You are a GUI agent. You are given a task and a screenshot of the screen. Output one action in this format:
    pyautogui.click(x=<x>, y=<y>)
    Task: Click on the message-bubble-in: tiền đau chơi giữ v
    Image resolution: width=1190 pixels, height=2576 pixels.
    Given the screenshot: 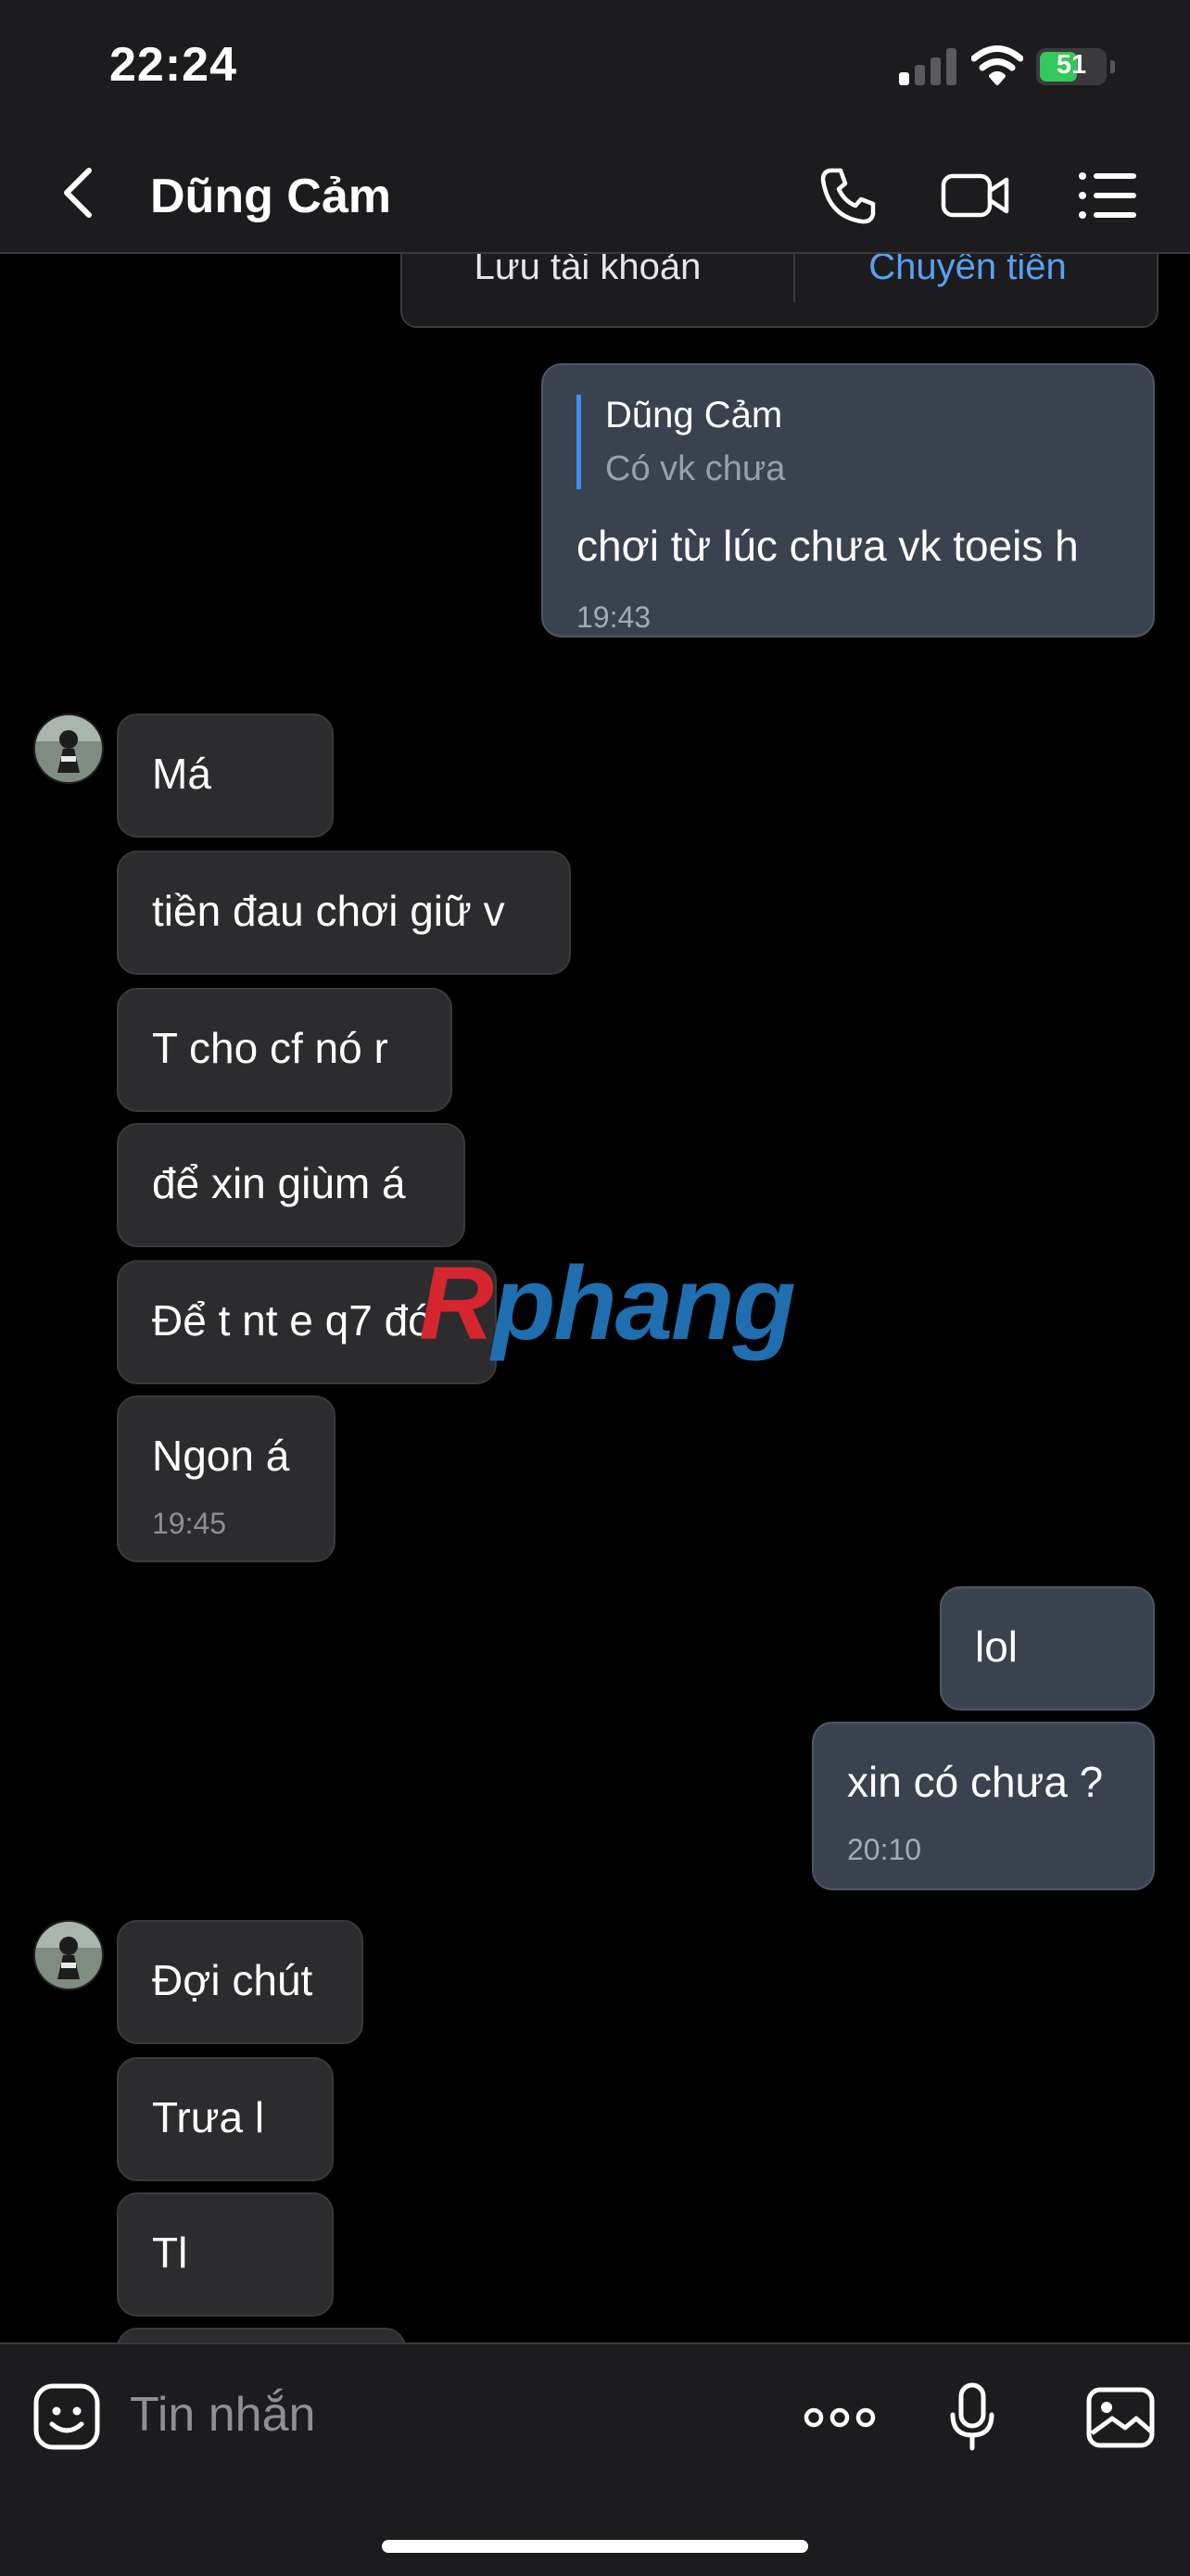 What is the action you would take?
    pyautogui.click(x=344, y=913)
    